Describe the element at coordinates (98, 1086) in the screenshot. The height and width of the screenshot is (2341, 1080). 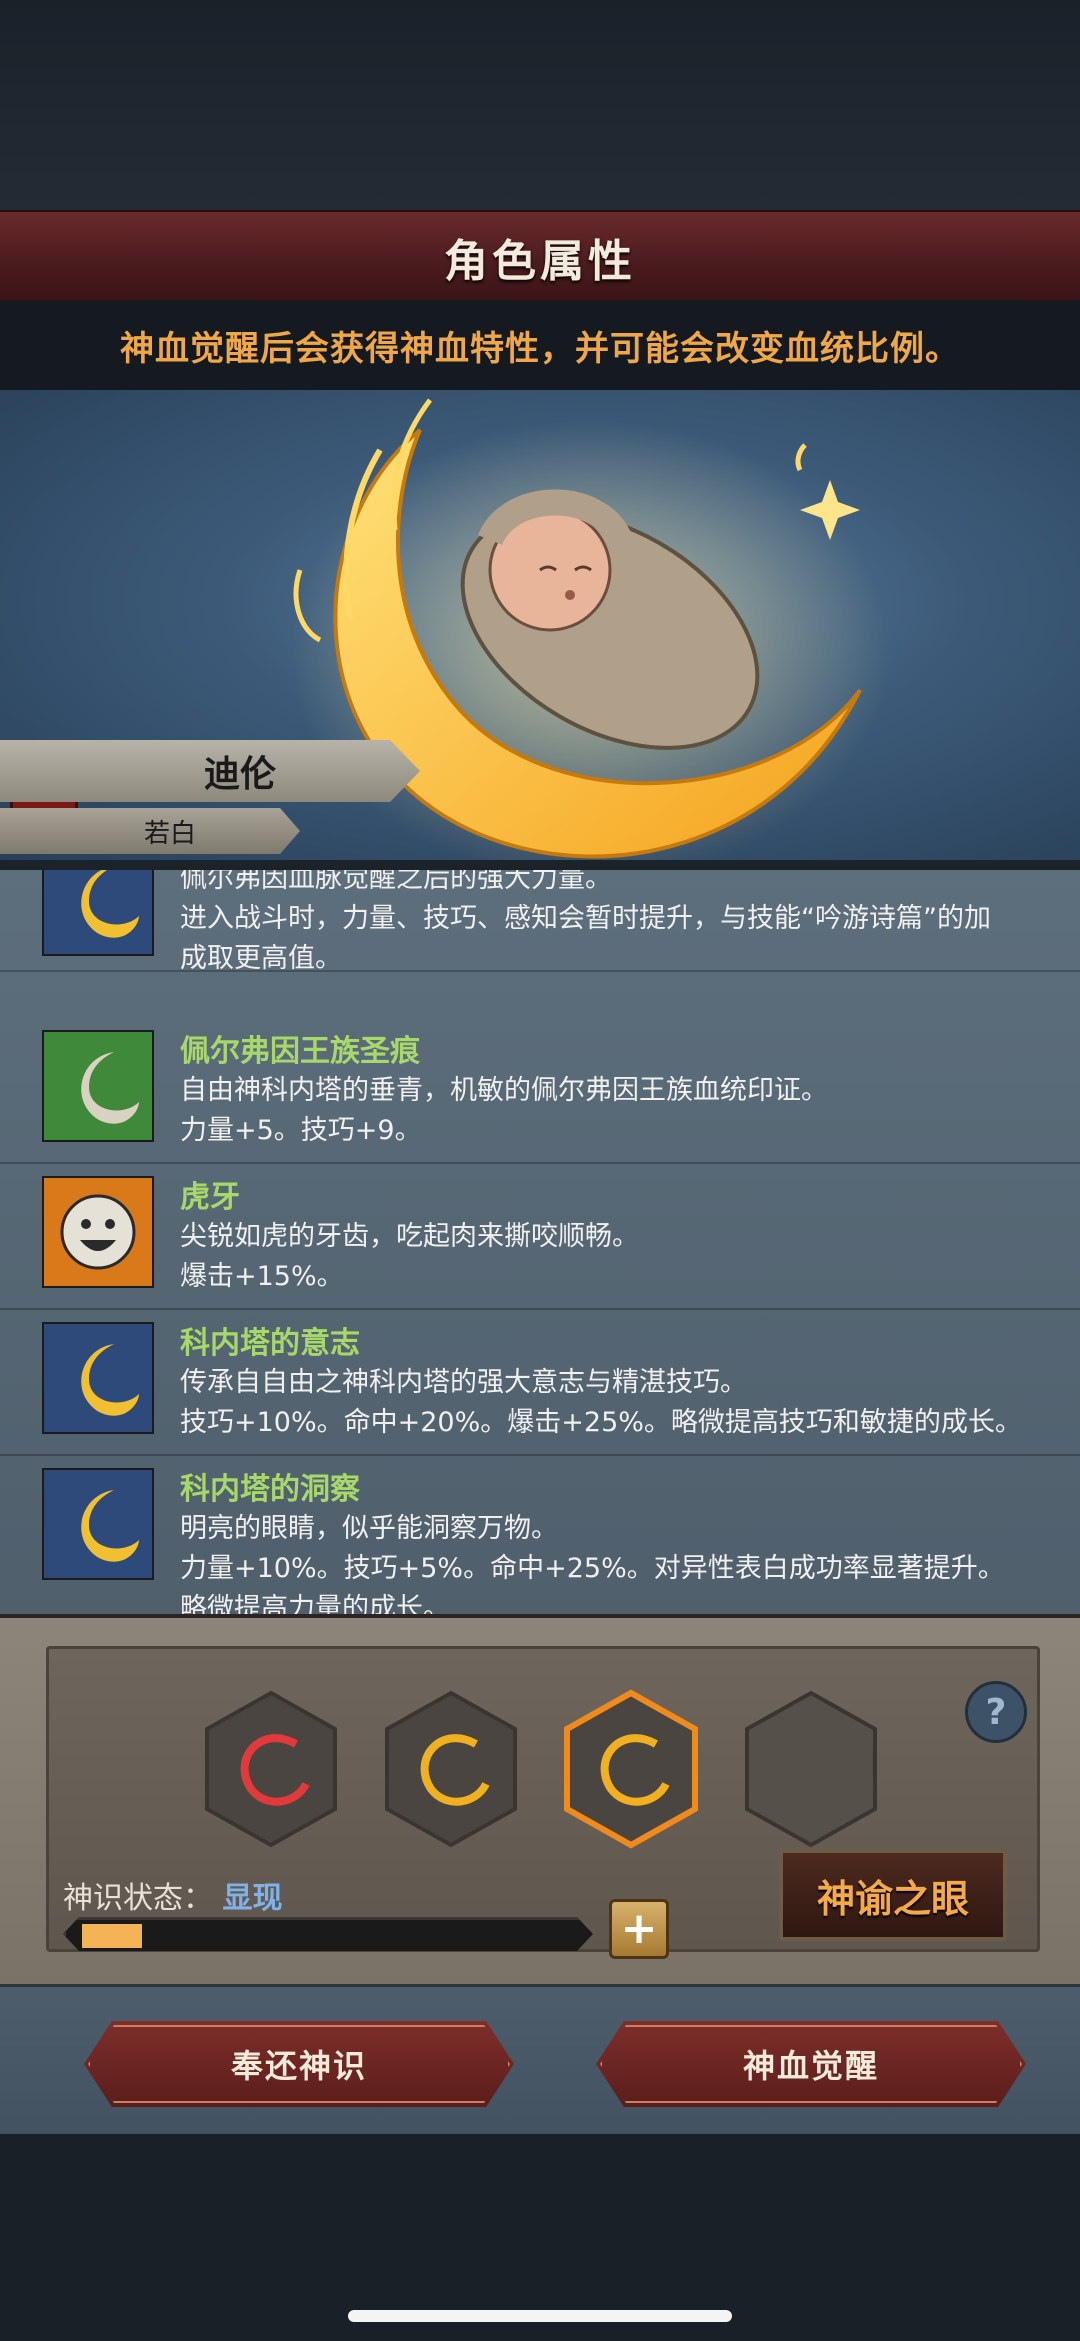
I see `white-moon-icon` at that location.